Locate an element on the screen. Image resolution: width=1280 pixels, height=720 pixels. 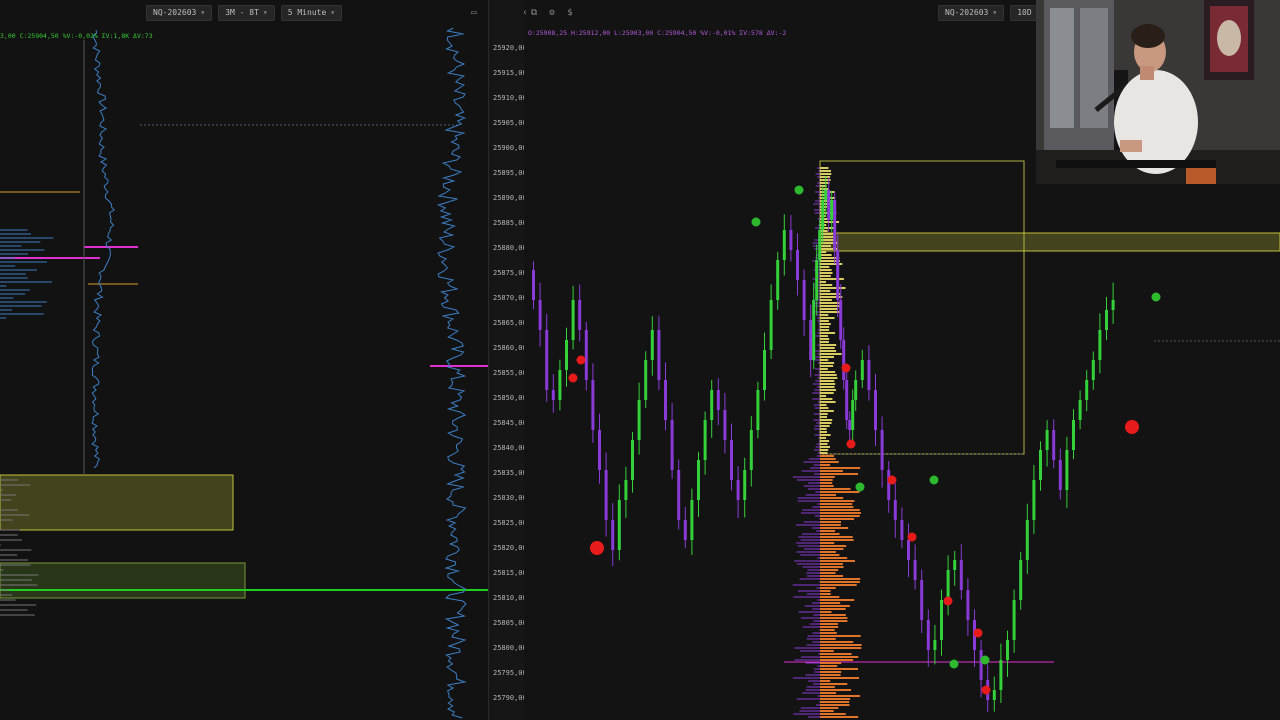
price-tick-label: 25860,00 is located at coordinates (509, 348).